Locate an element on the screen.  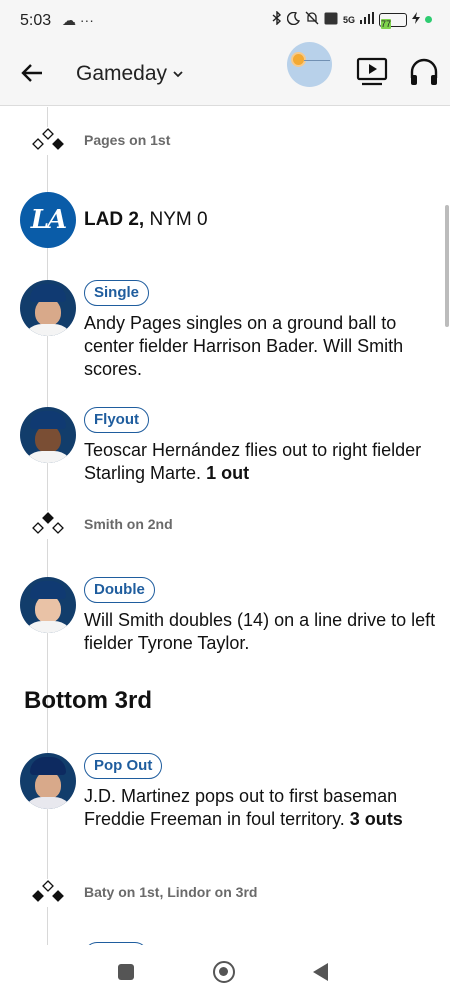
base-state-row: Baty on 1st, Lindor on 3rd is located at coordinates (225, 893).